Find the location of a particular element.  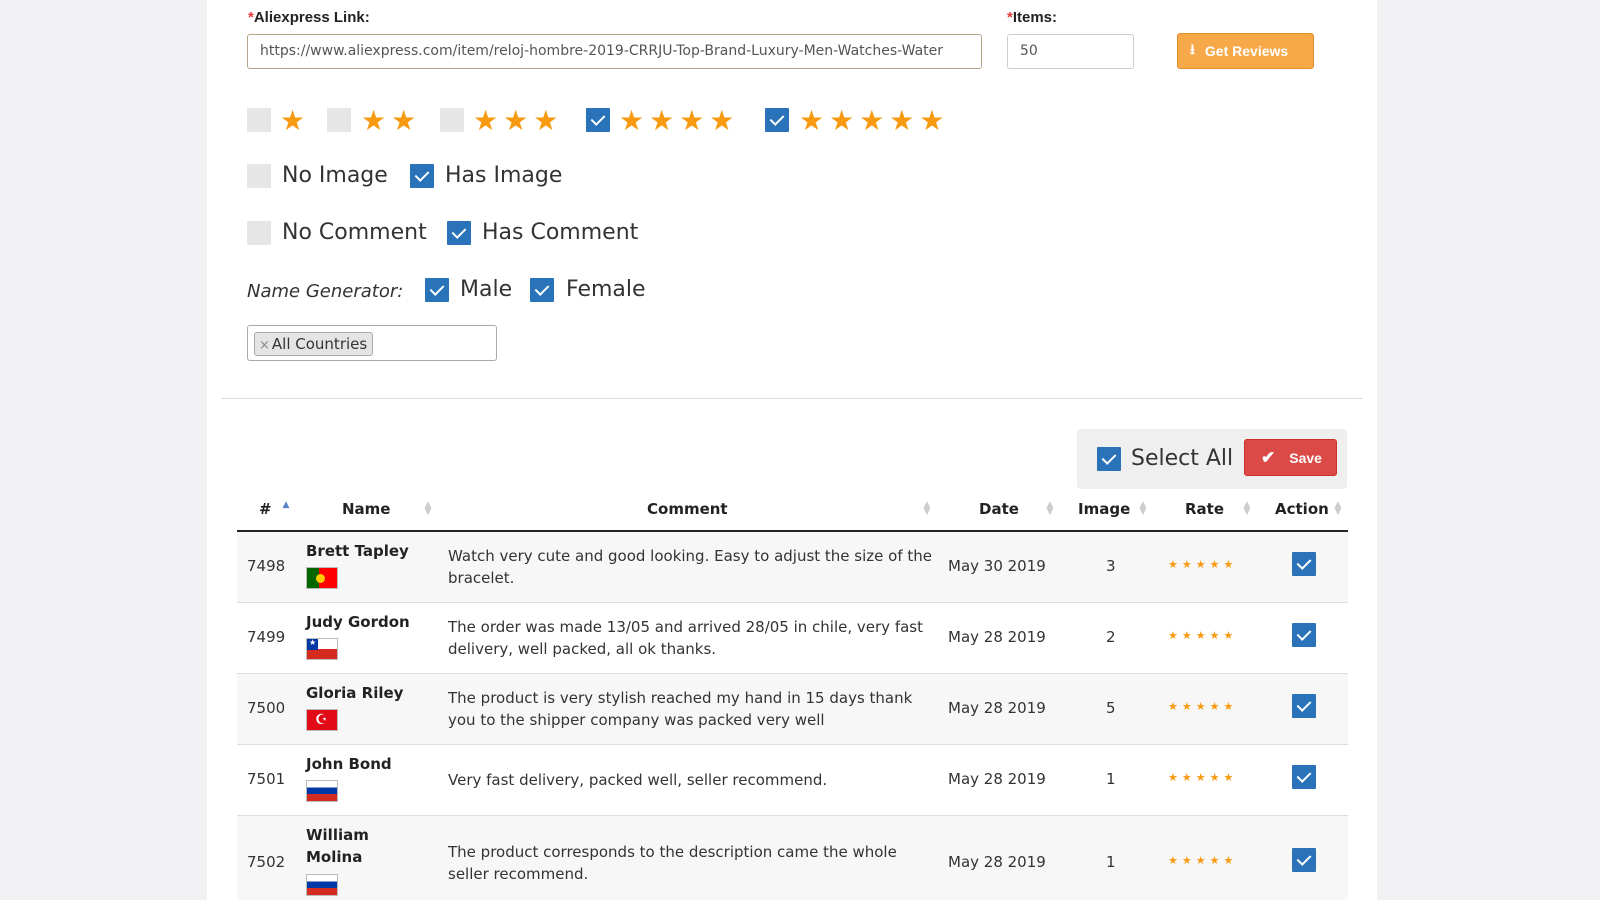

has-comment-label: Has Comment is located at coordinates (560, 232).